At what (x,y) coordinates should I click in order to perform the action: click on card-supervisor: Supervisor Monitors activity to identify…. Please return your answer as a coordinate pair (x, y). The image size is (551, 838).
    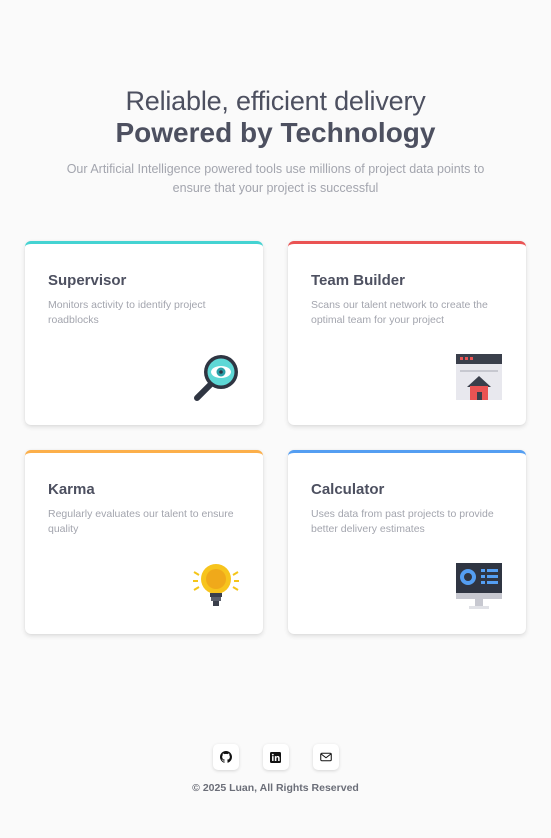
    Looking at the image, I should click on (144, 333).